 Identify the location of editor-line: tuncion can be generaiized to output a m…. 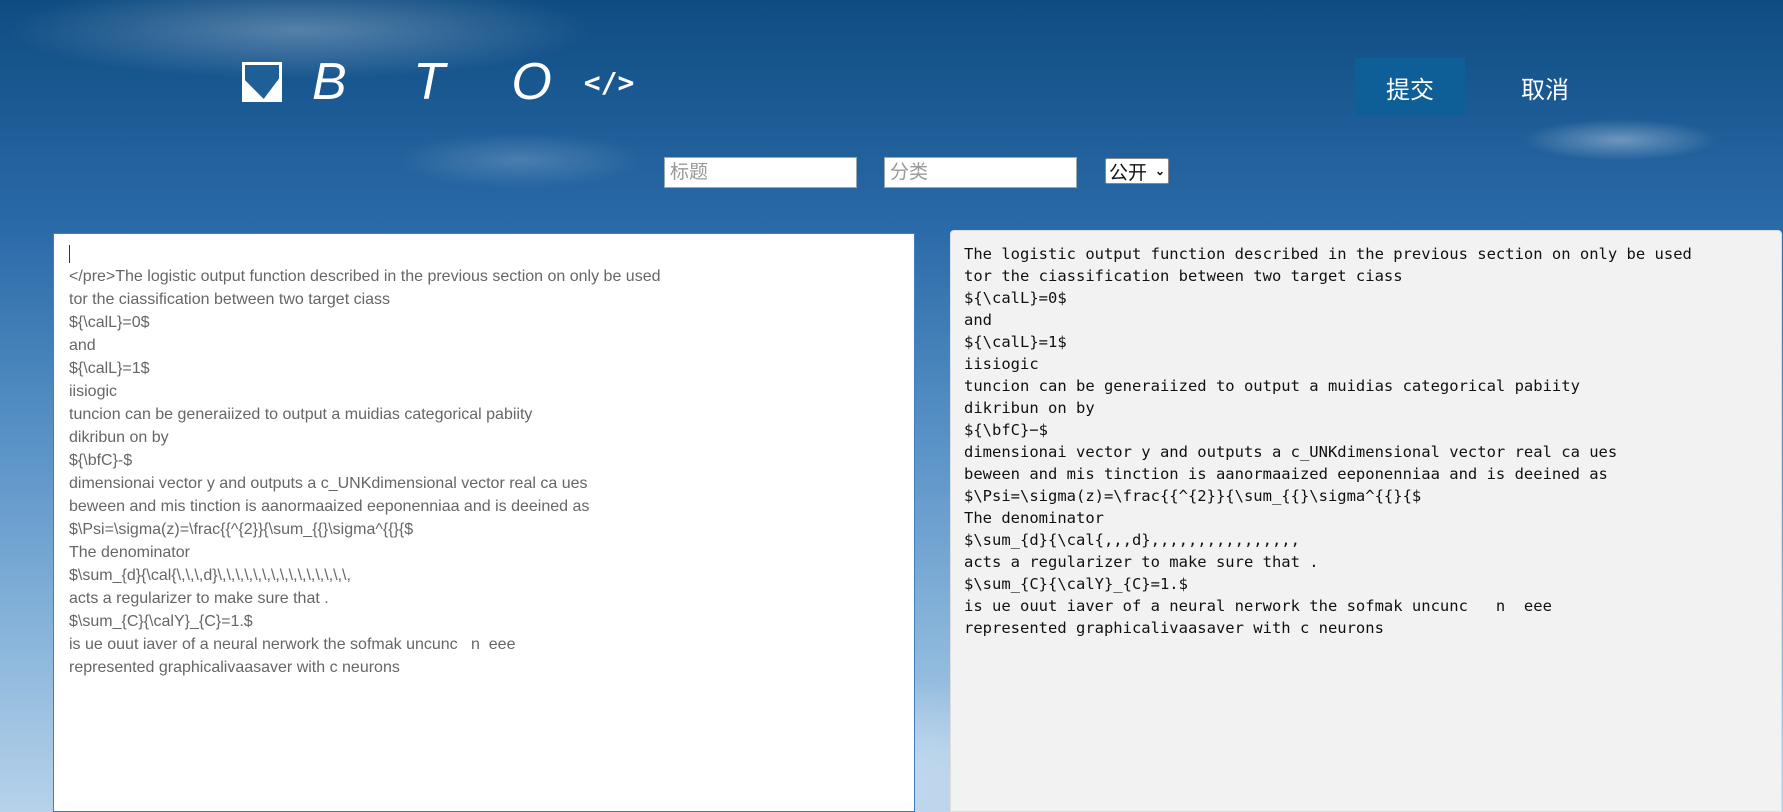
(301, 414).